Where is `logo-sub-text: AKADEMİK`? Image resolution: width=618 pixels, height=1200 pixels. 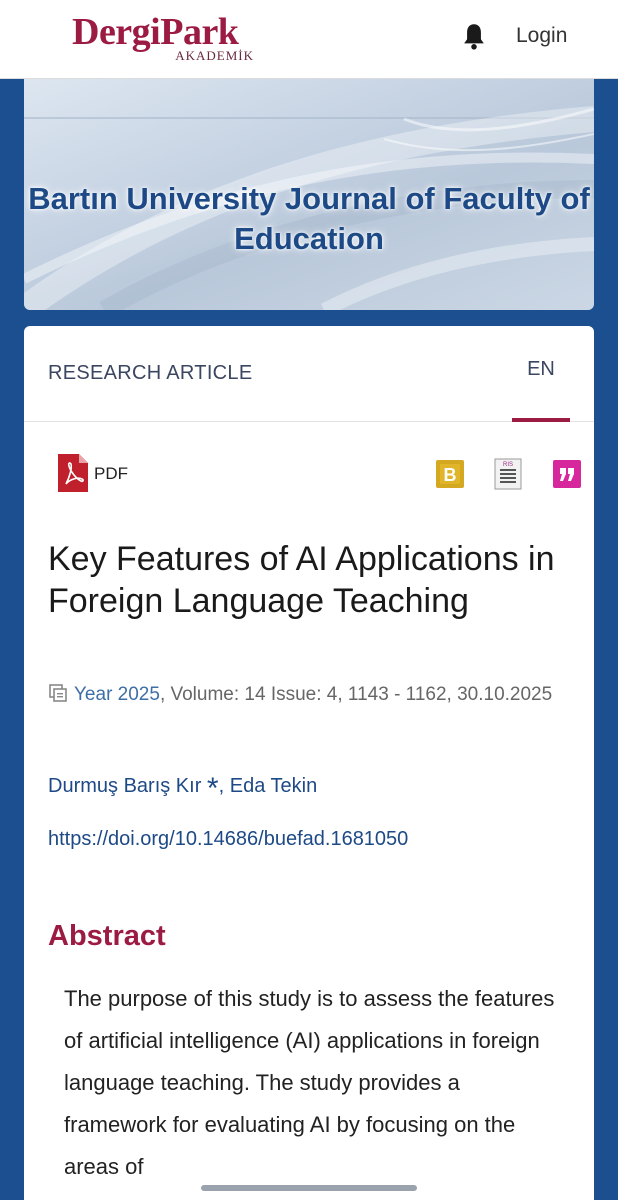
logo-sub-text: AKADEMİK is located at coordinates (214, 55).